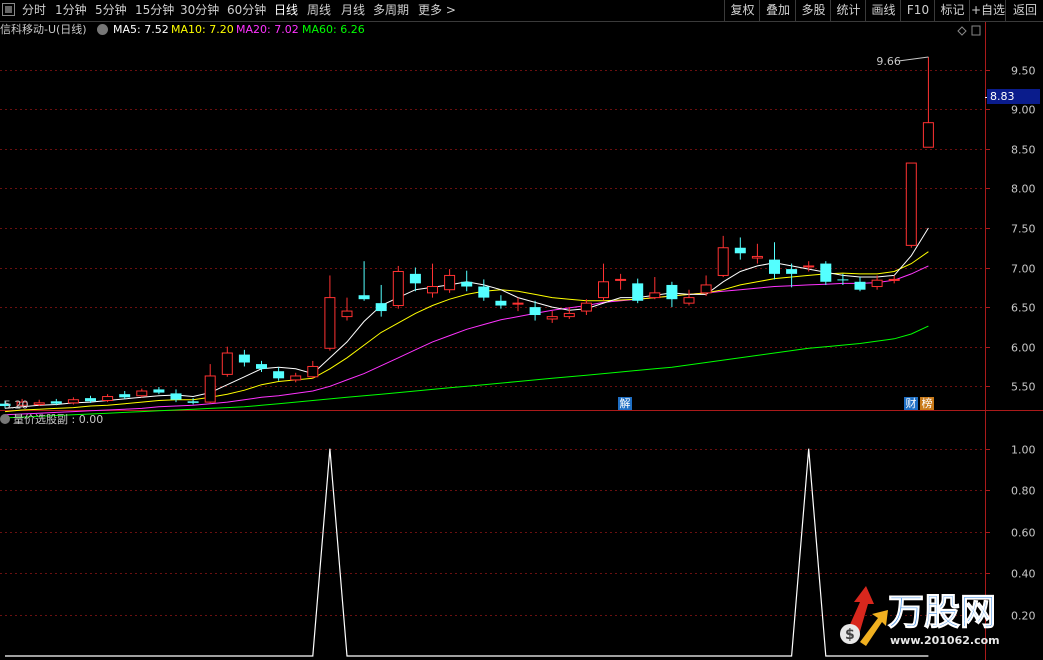 The width and height of the screenshot is (1043, 660). What do you see at coordinates (945, 640) in the screenshot?
I see `watermark-url: www.201062.com` at bounding box center [945, 640].